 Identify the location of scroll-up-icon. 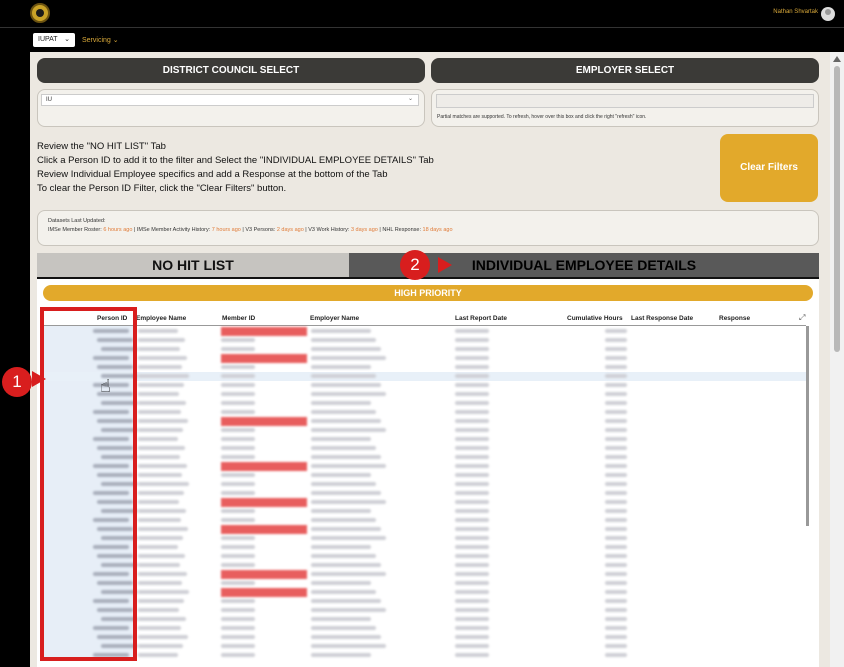
(837, 59).